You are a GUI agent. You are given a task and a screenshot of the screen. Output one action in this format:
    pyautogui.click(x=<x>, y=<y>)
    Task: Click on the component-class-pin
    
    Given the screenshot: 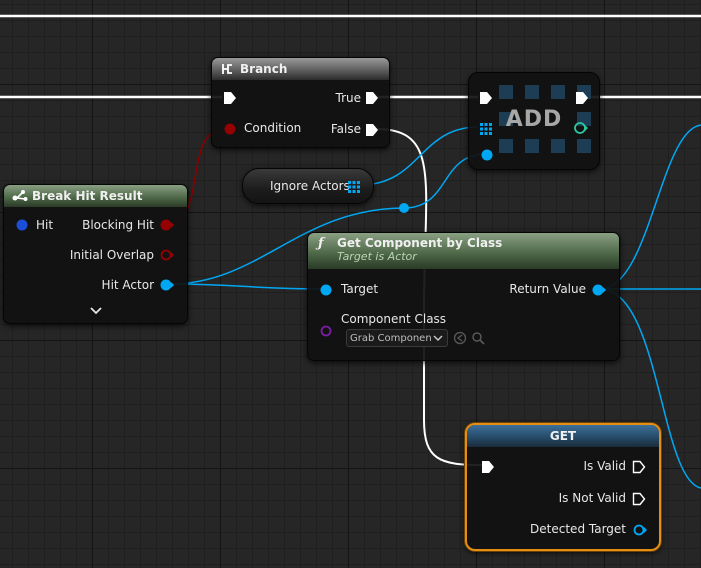 What is the action you would take?
    pyautogui.click(x=326, y=331)
    